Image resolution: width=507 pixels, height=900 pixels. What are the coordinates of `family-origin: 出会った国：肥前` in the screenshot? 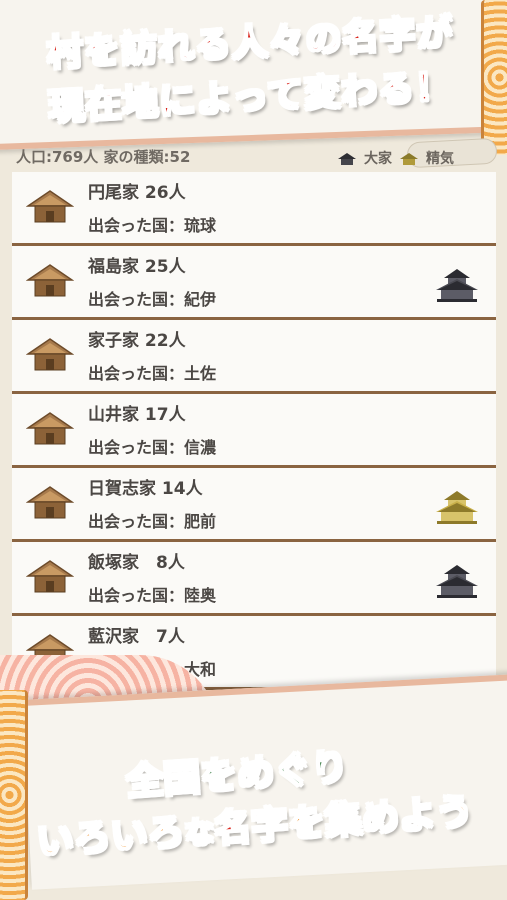 It's located at (152, 521).